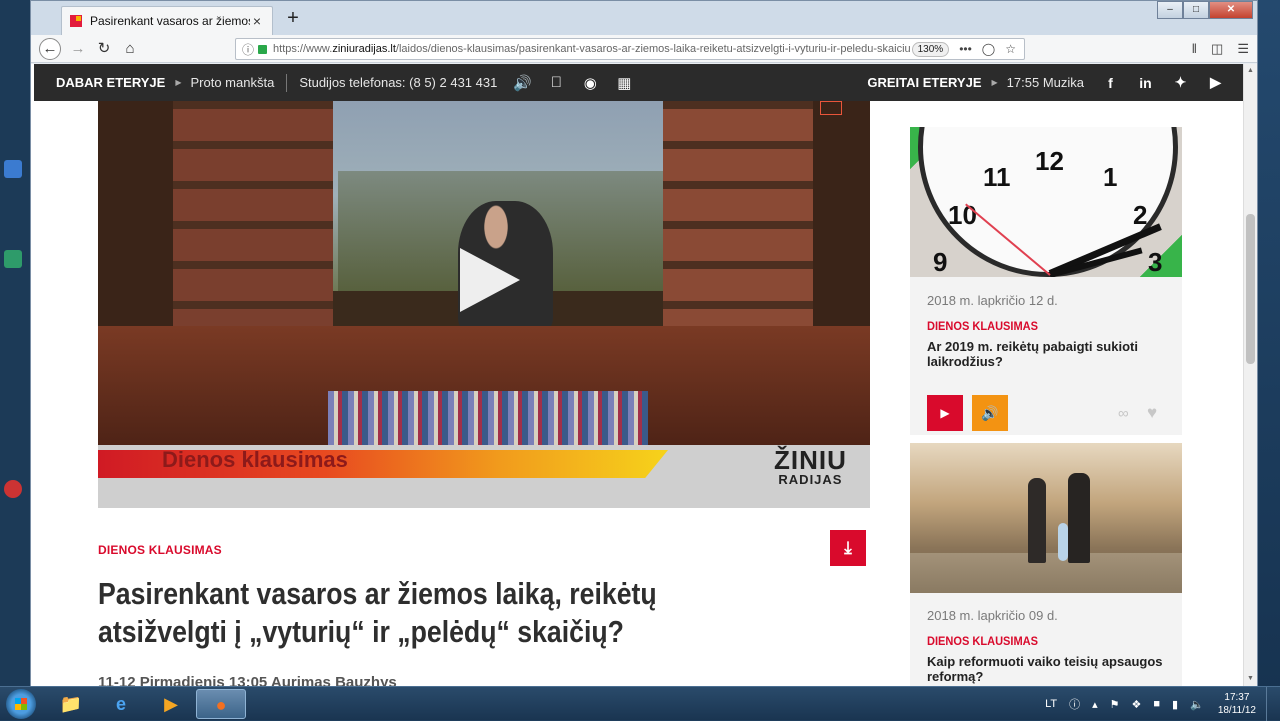 This screenshot has width=1280, height=721. I want to click on card-date: 2018 m. lapkričio 12 d., so click(992, 300).